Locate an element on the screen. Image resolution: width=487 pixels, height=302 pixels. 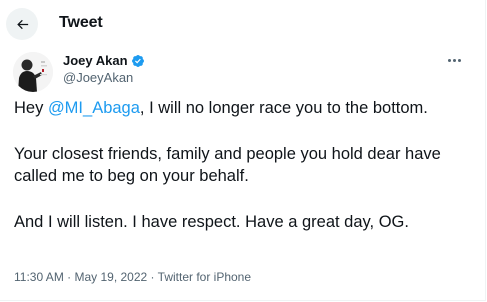
mention-link: @MI_Abaga is located at coordinates (94, 108).